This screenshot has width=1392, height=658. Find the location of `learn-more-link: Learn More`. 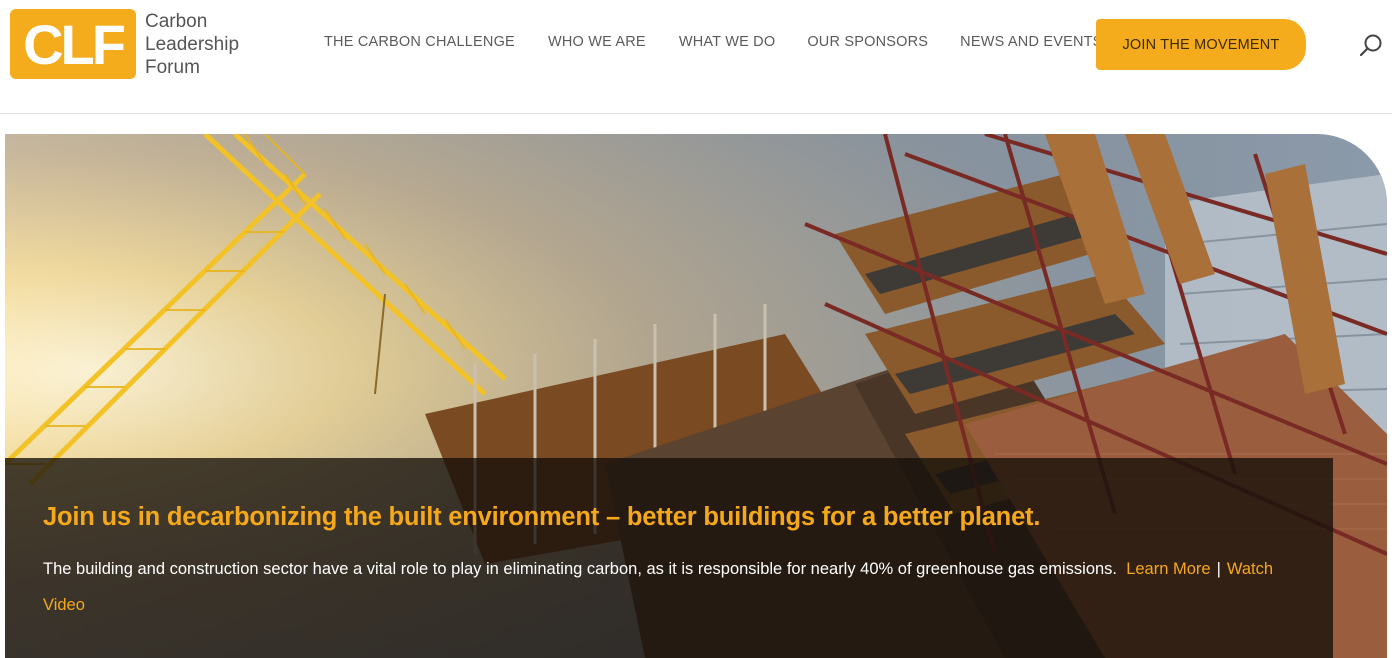

learn-more-link: Learn More is located at coordinates (1168, 569).